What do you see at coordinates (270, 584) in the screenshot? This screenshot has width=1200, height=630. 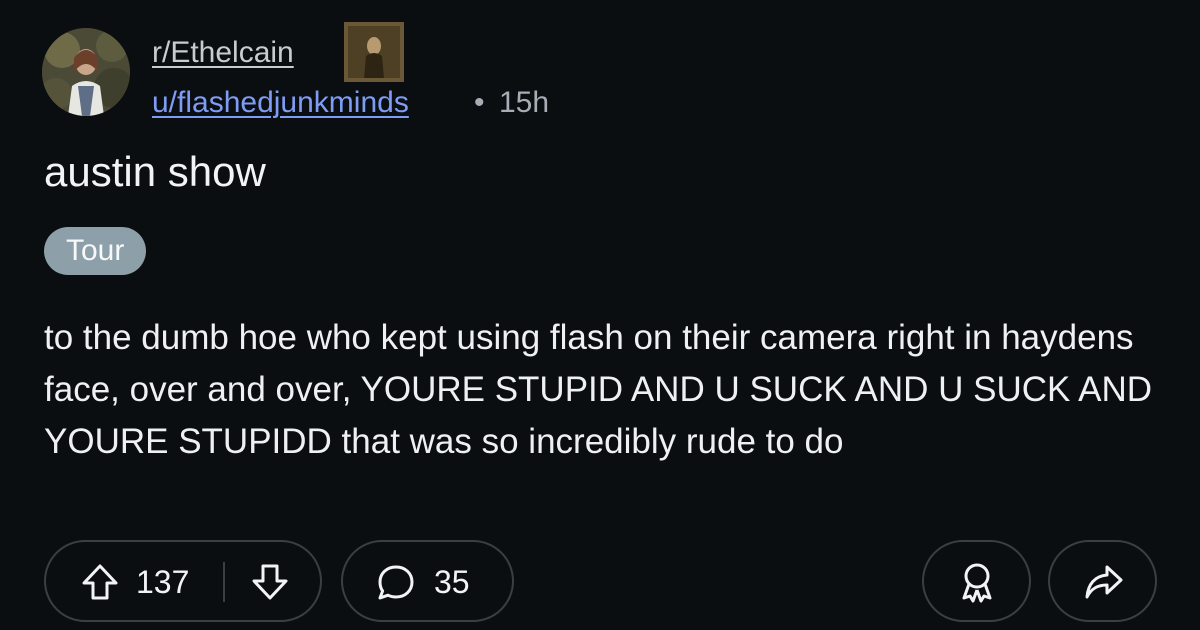 I see `downvote-icon` at bounding box center [270, 584].